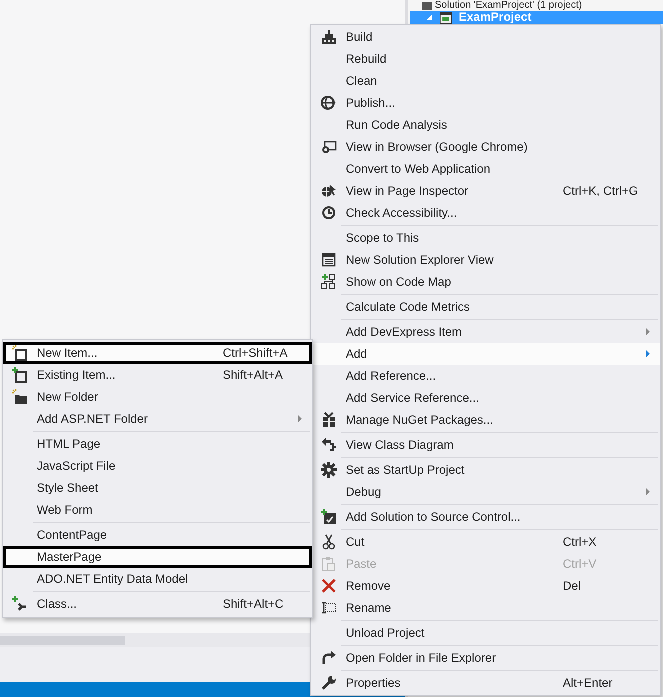 Image resolution: width=663 pixels, height=697 pixels. I want to click on menu-item: View in Browser (Google Chrome), so click(485, 147).